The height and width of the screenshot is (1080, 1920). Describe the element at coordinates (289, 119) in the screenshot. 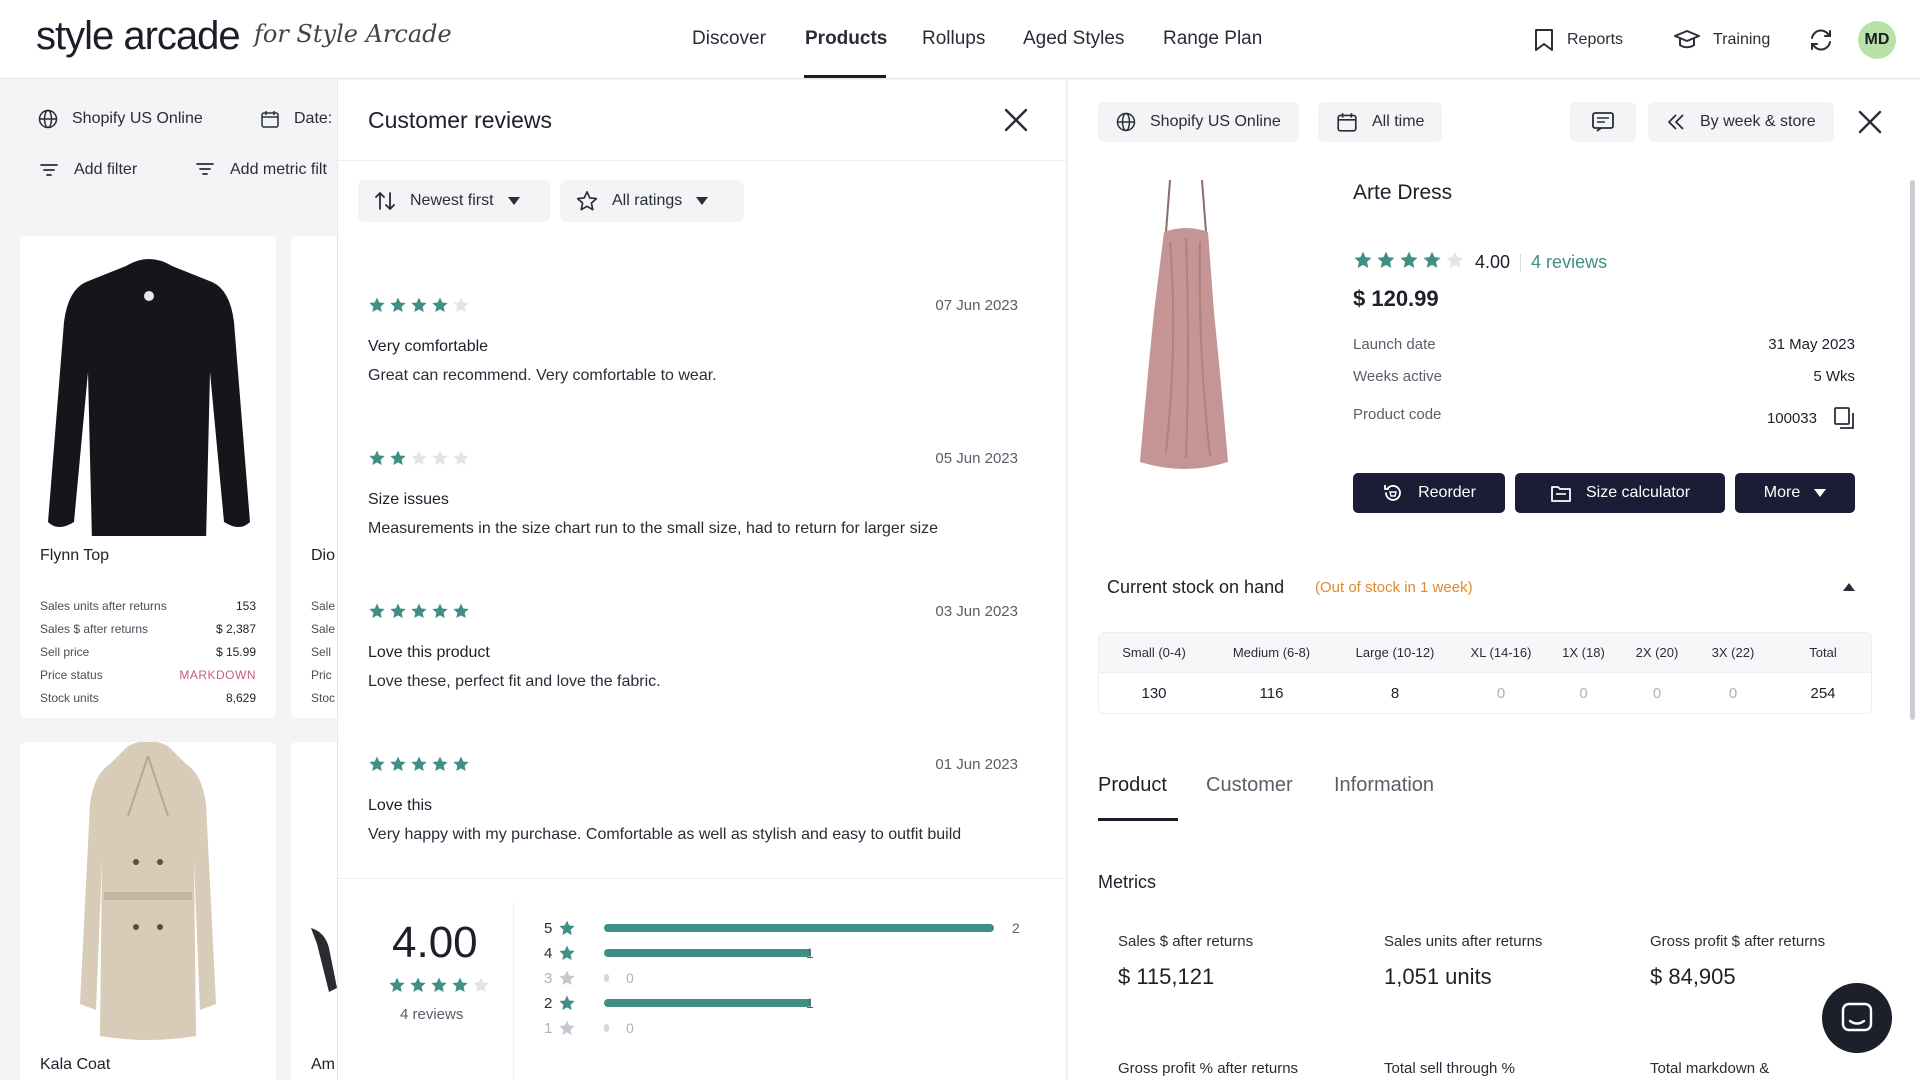

I see `date-selector: Date:` at that location.